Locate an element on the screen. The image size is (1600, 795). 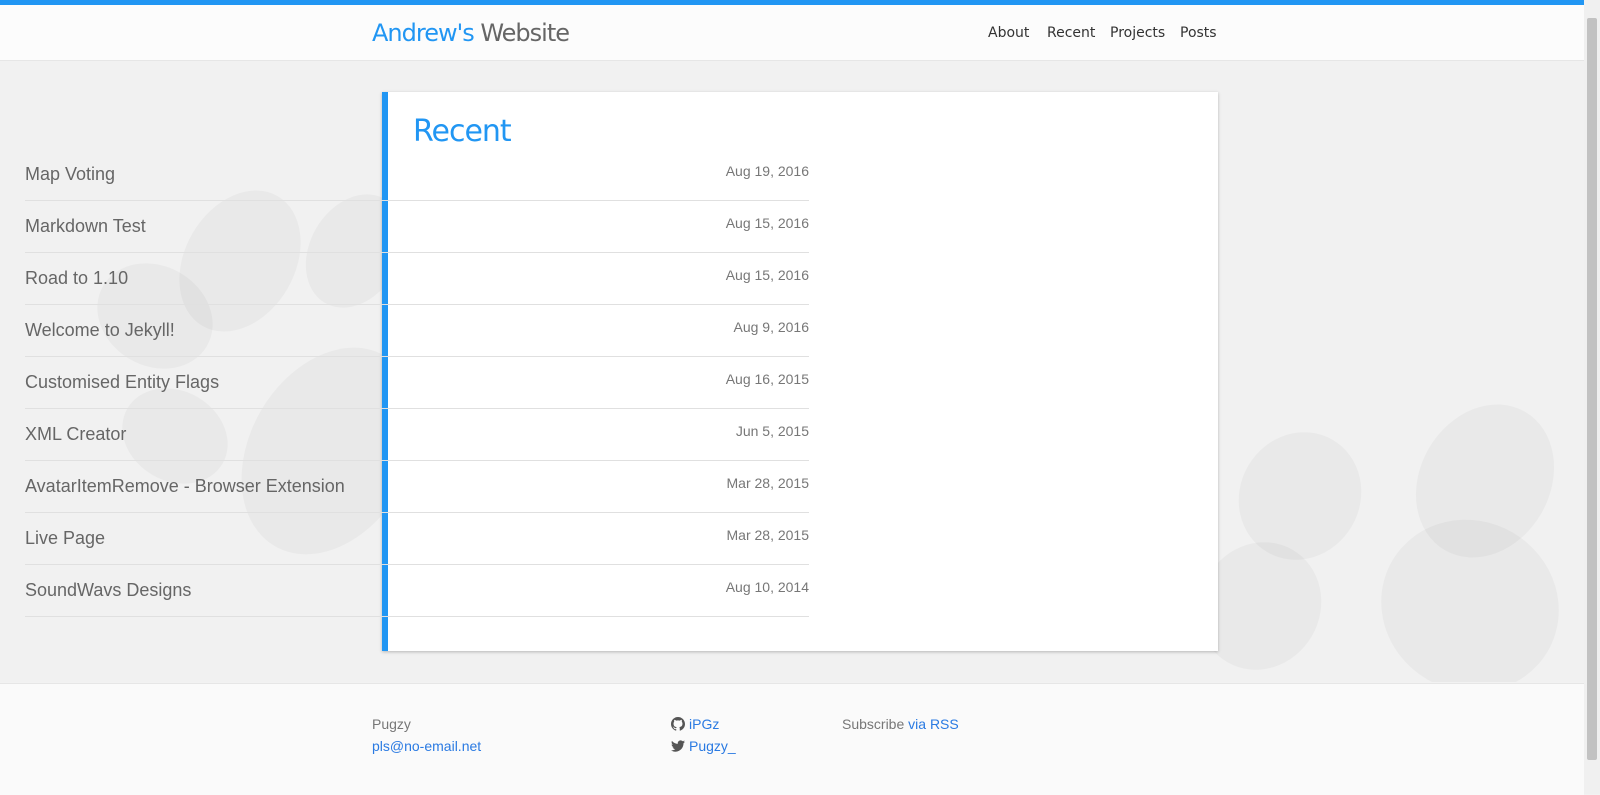
list-item: Customised Entity Flags Aug 16, 2015 is located at coordinates (417, 382).